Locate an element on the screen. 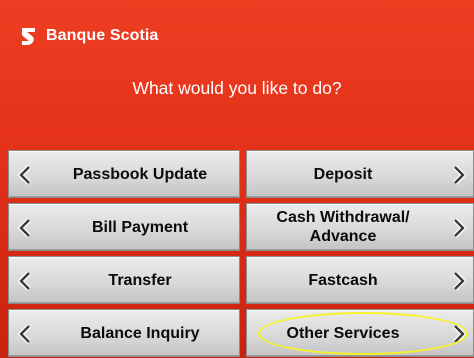 The image size is (474, 358). prompt-title: What would you like to do? is located at coordinates (237, 88).